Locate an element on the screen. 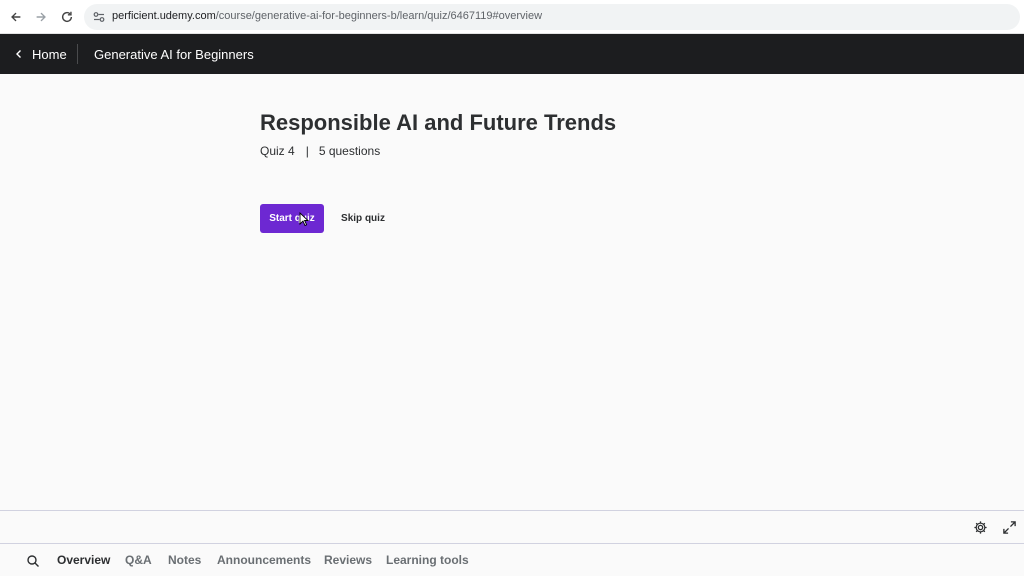 The image size is (1024, 576). home-link: Home is located at coordinates (40, 54).